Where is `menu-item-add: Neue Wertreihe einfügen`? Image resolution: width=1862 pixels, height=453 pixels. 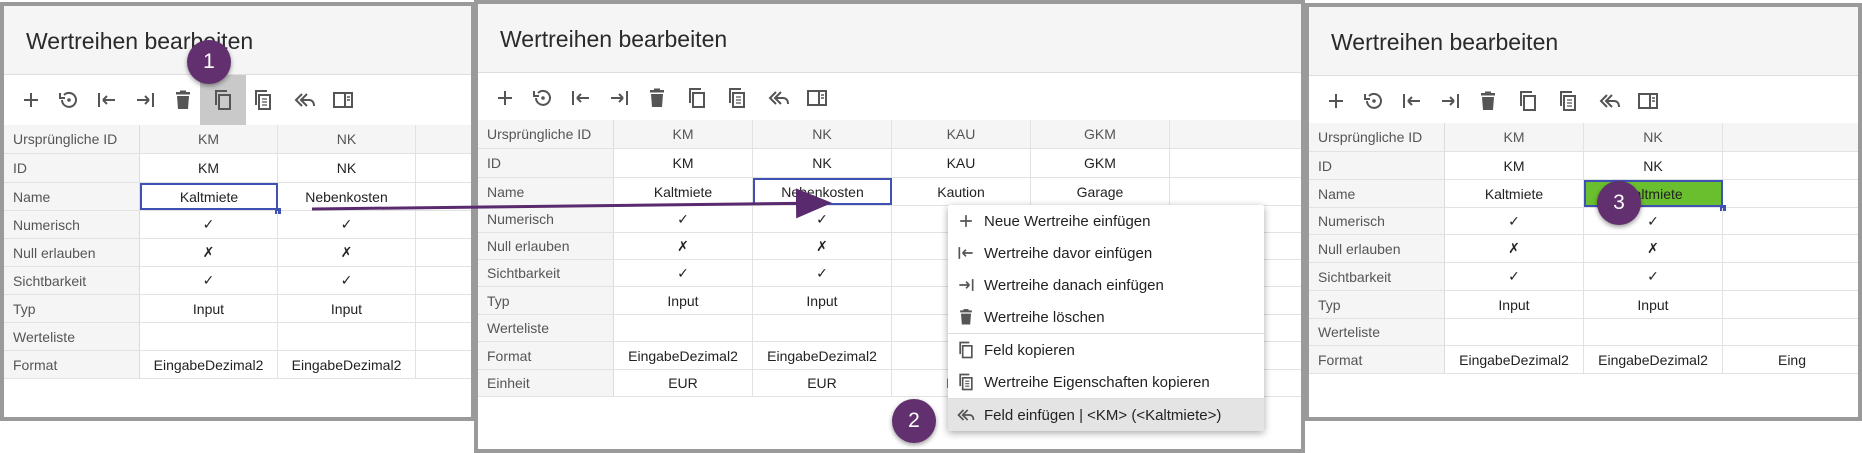 menu-item-add: Neue Wertreihe einfügen is located at coordinates (1106, 221).